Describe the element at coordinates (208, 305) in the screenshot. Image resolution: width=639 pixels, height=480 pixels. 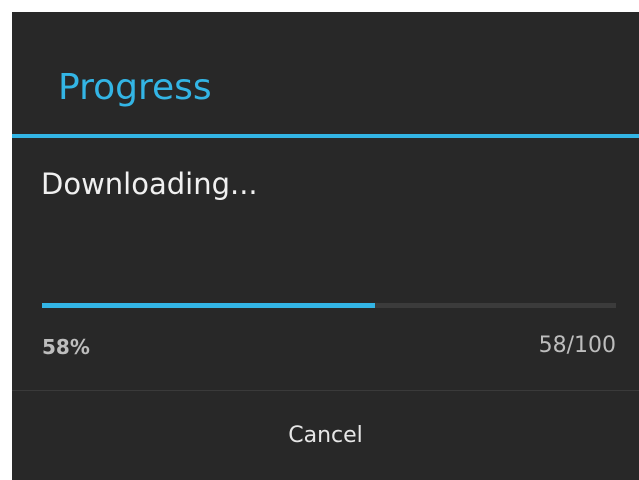
I see `progress-bar-fill` at that location.